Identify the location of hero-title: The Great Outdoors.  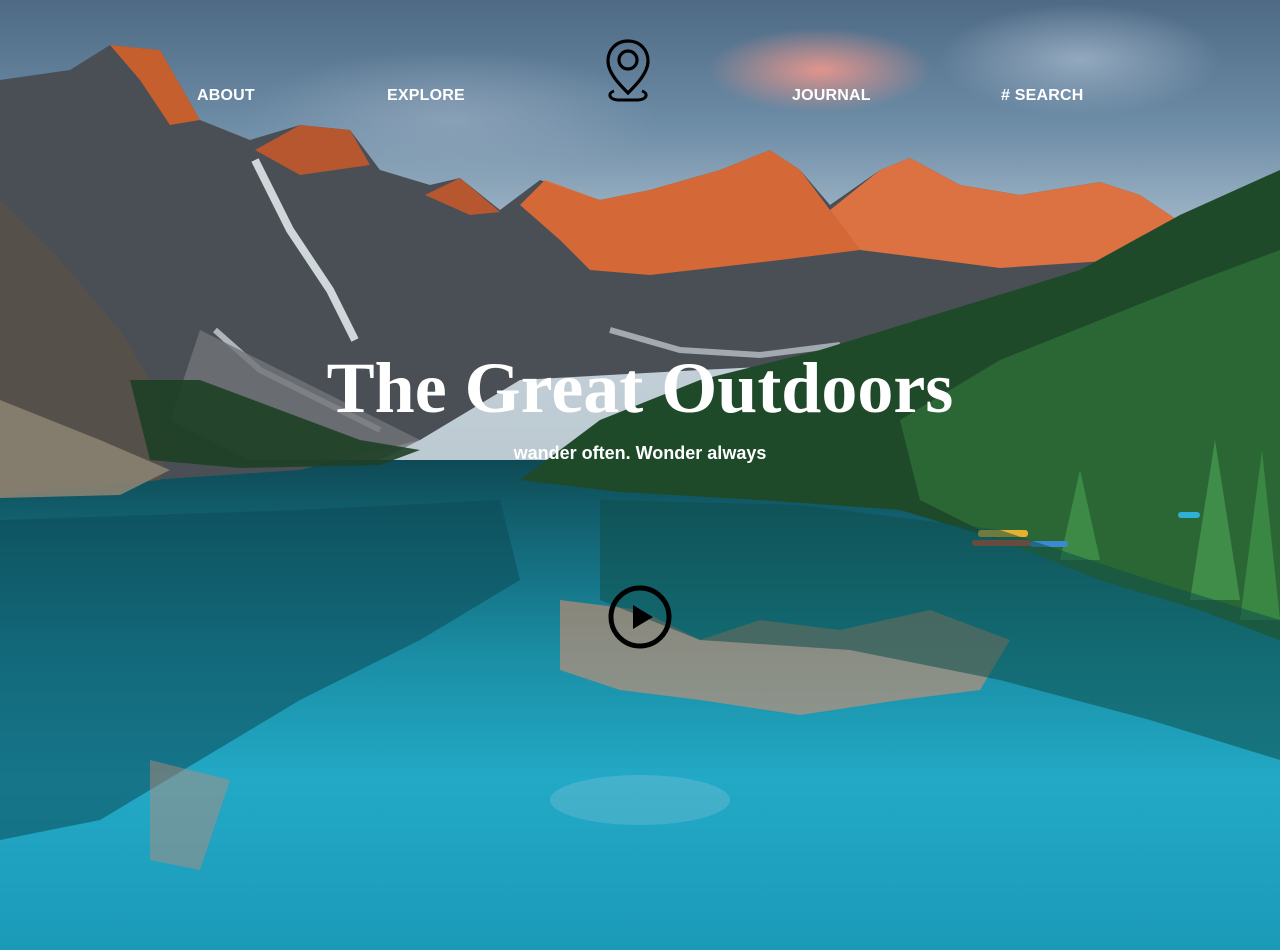
(640, 388).